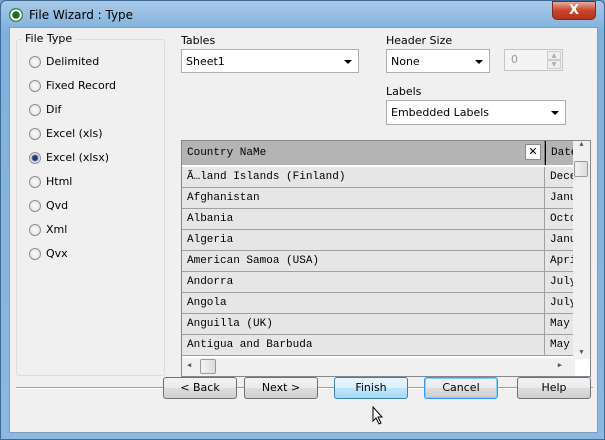 Image resolution: width=605 pixels, height=440 pixels. What do you see at coordinates (405, 61) in the screenshot?
I see `header-size-value: None` at bounding box center [405, 61].